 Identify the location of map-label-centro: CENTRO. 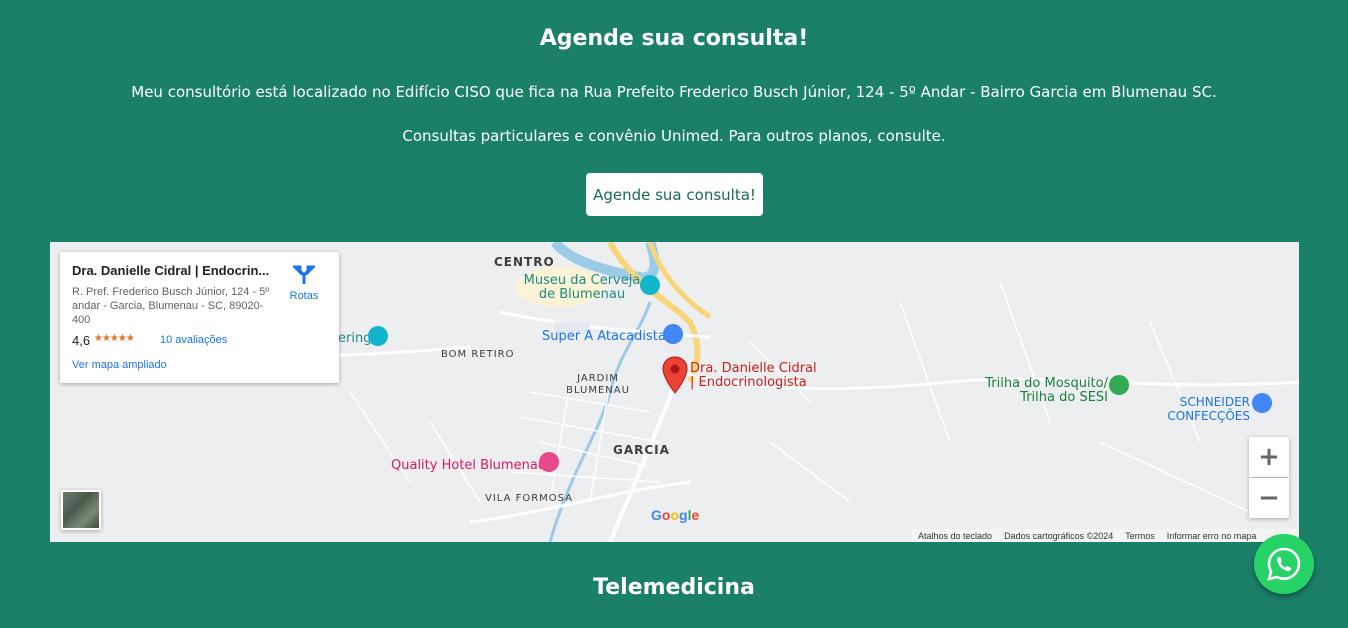
(524, 262).